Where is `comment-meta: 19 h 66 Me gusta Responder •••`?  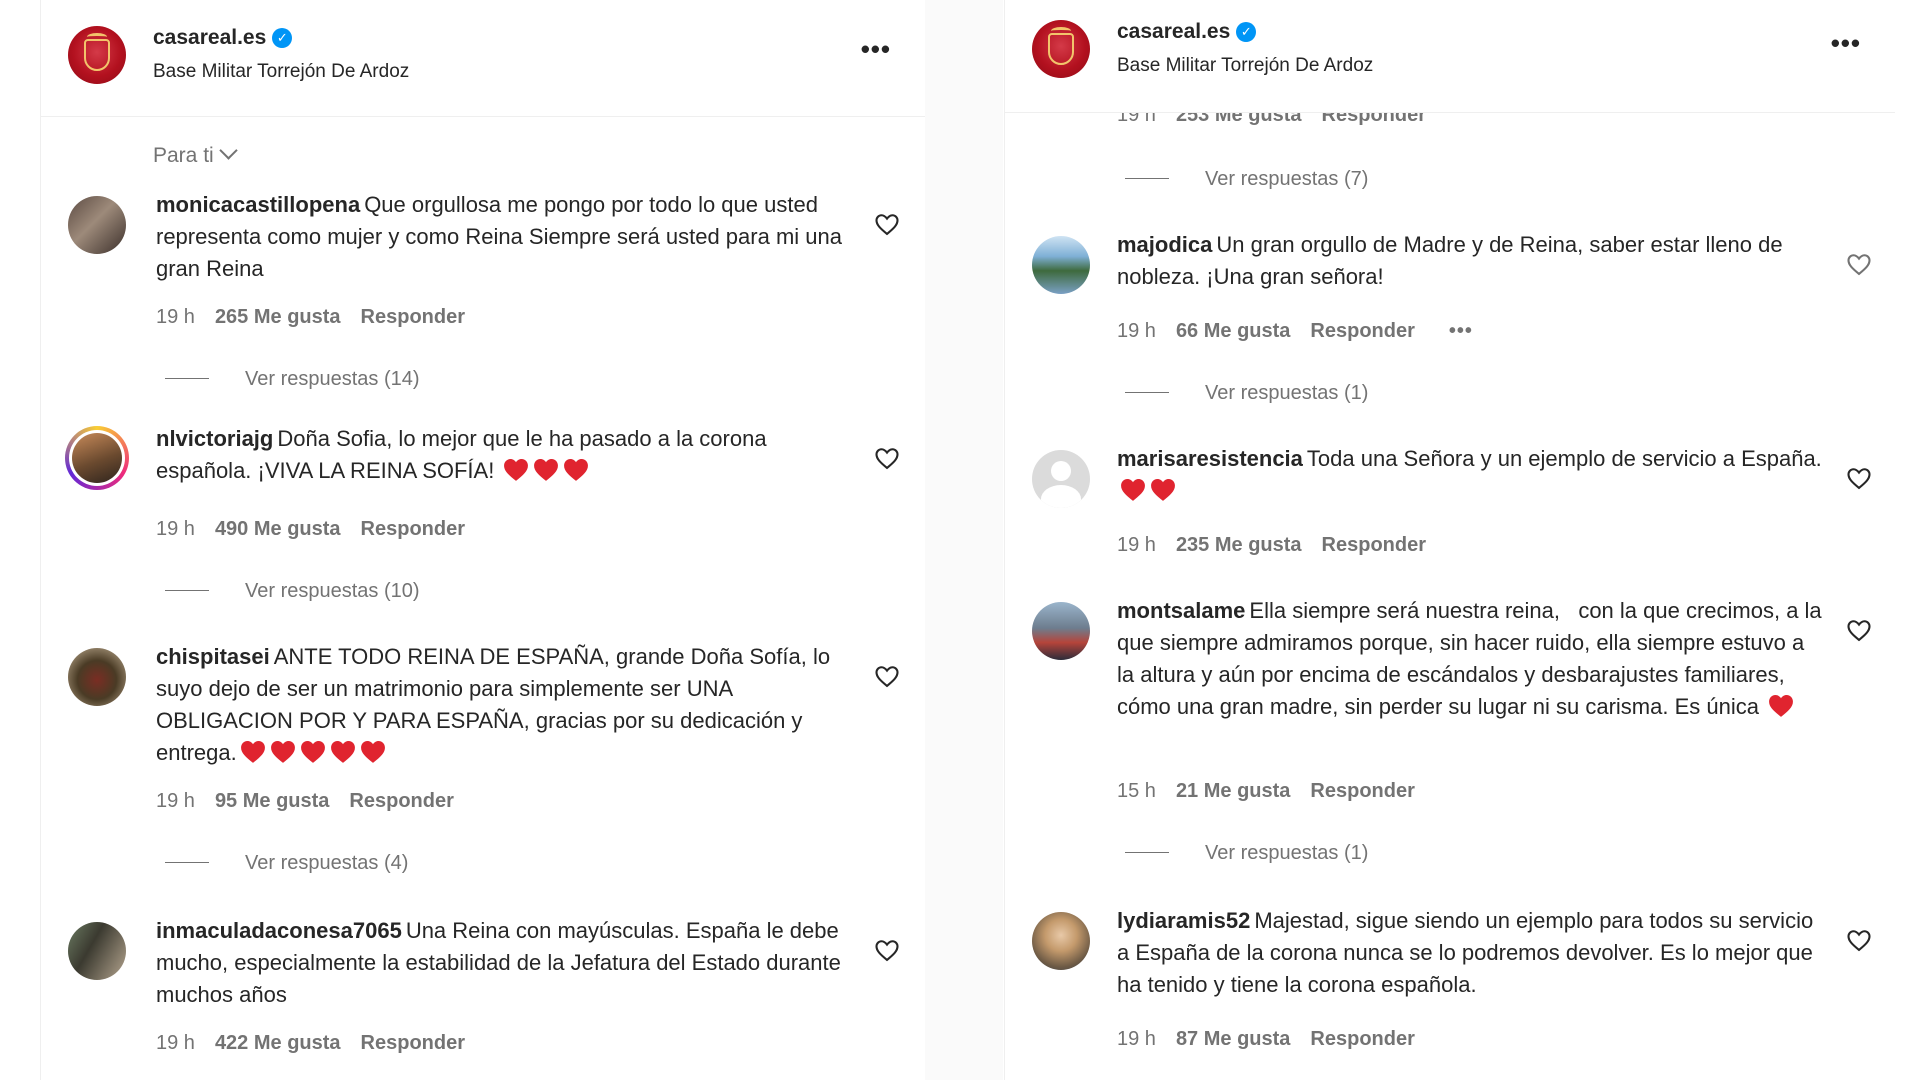 comment-meta: 19 h 66 Me gusta Responder ••• is located at coordinates (1305, 331).